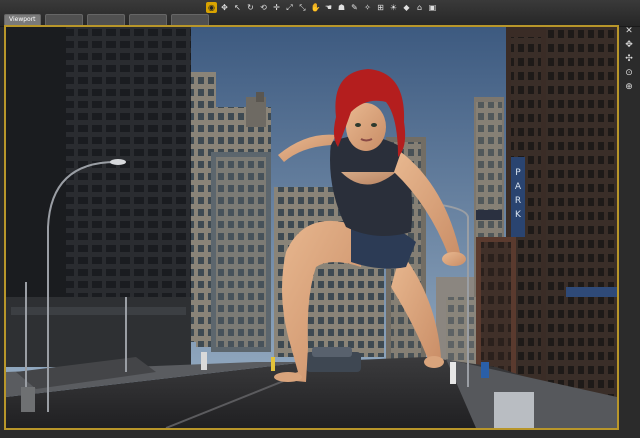  What do you see at coordinates (322, 7) in the screenshot?
I see `tool-toolbar: ◉ ✥ ↖ ↻ ⟲ ✛ ⤢ ⤡ ✋ ☚ ☗ ✎ ✧ ⊞ ☀ ◆ ⌂ ▣` at bounding box center [322, 7].